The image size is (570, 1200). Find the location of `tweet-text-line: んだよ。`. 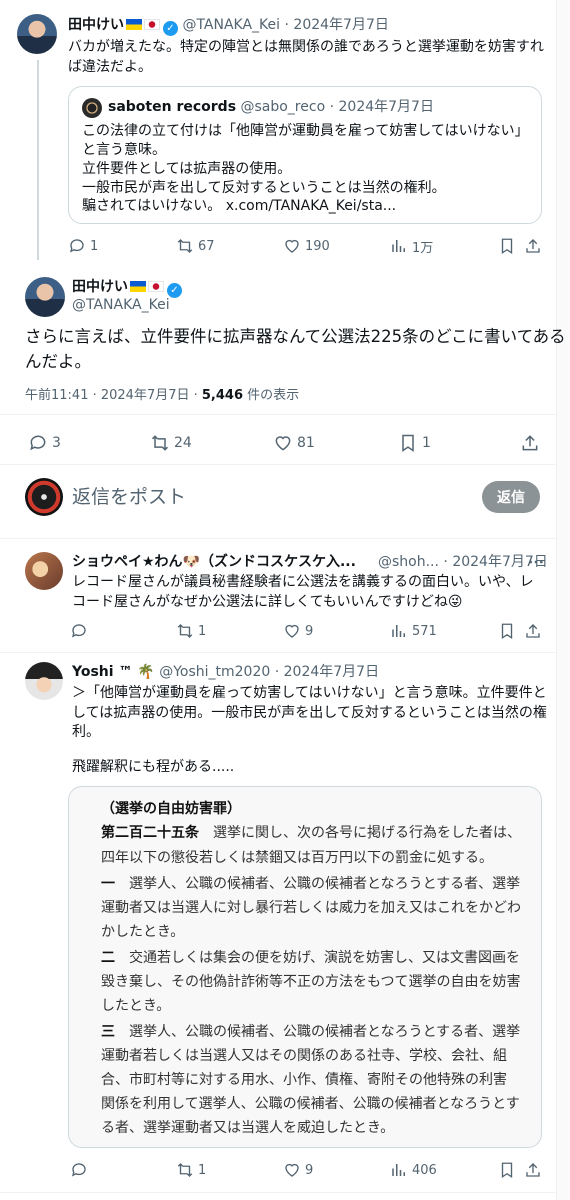

tweet-text-line: んだよ。 is located at coordinates (58, 361).